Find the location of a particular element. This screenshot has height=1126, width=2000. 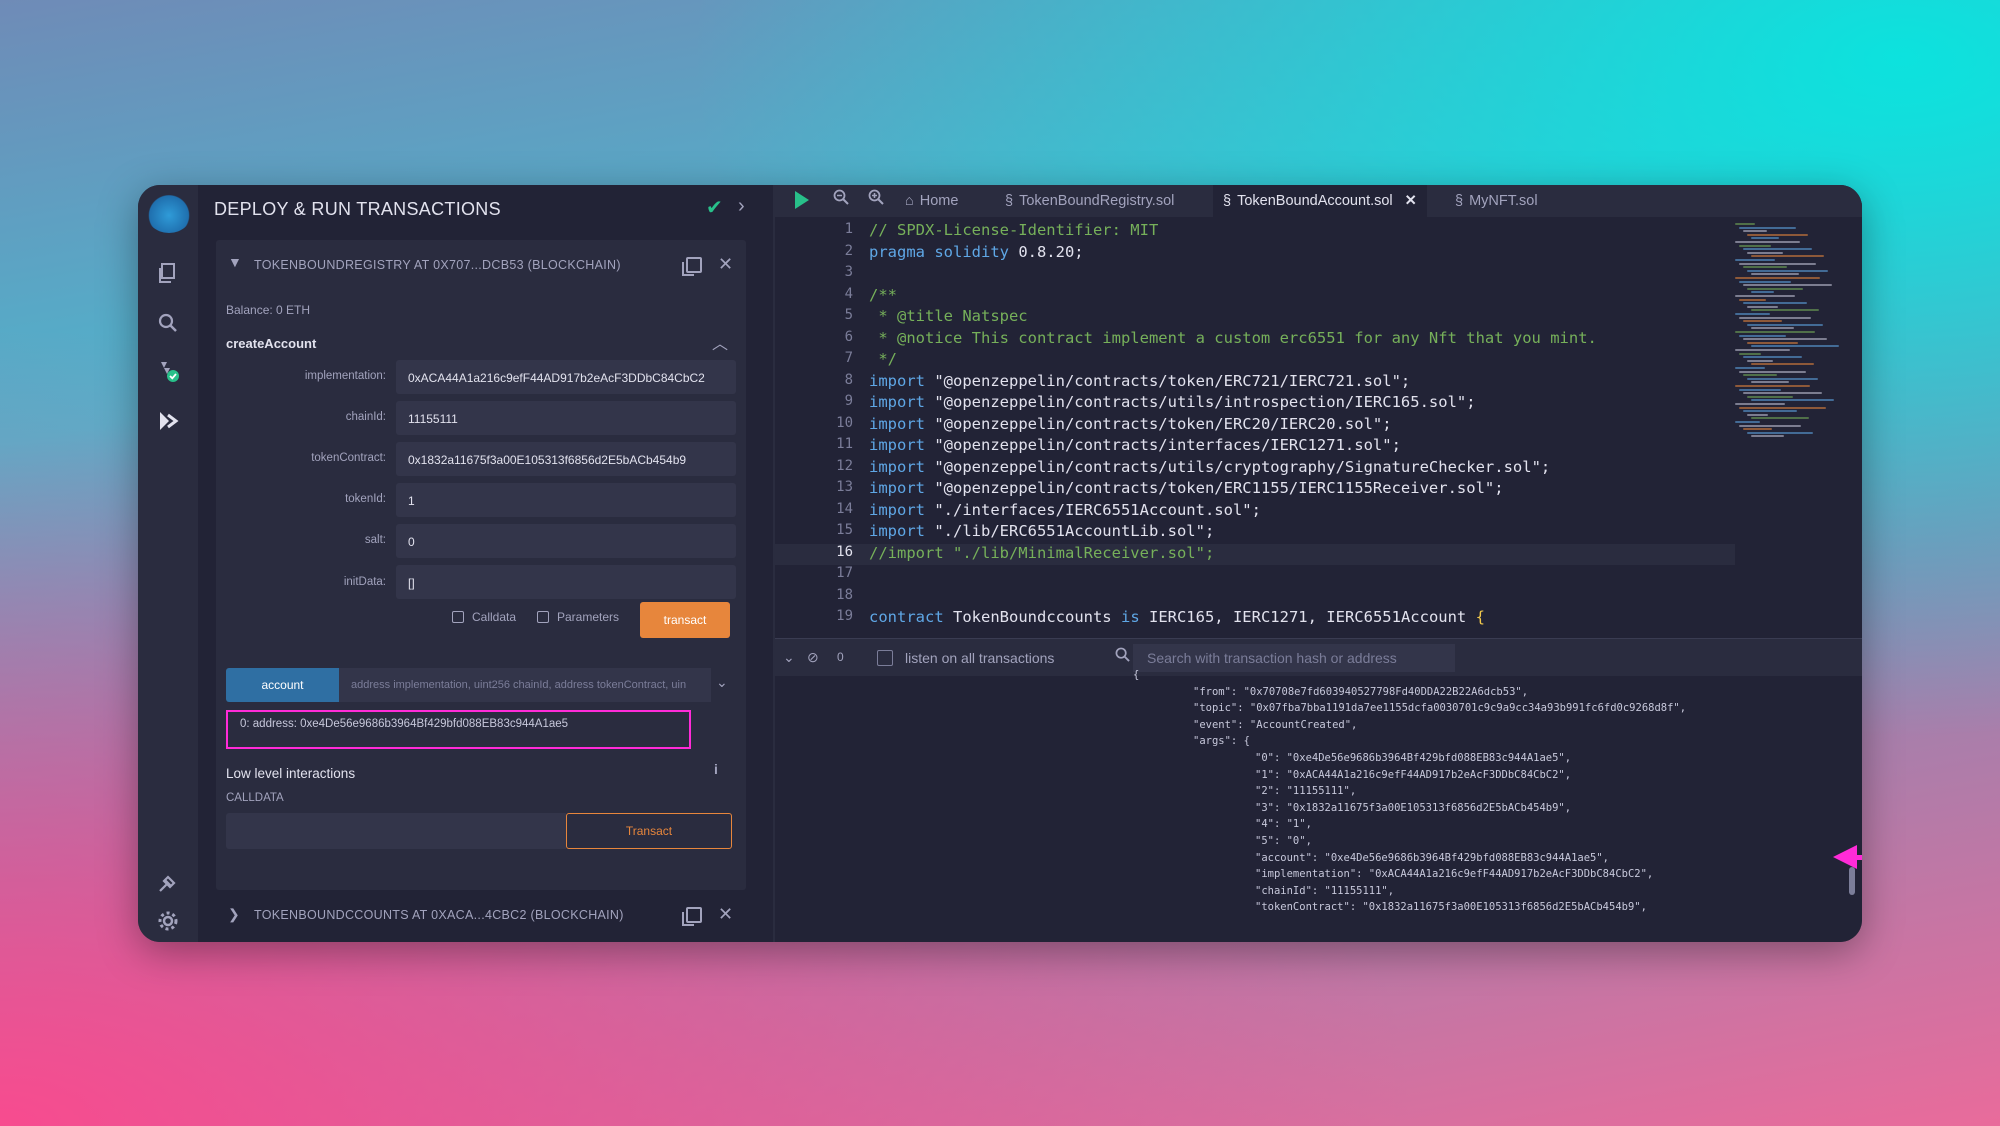

code-line: 5 * @title Natspec is located at coordinates (1255, 318).